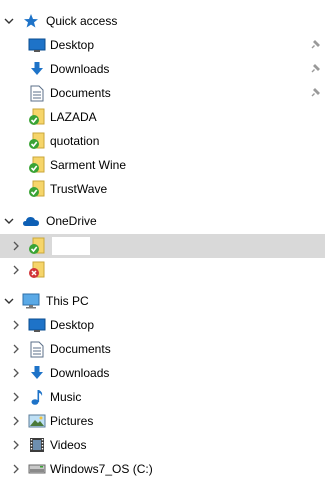 The image size is (325, 484). I want to click on this-pc-item-desktop: Desktop, so click(162, 325).